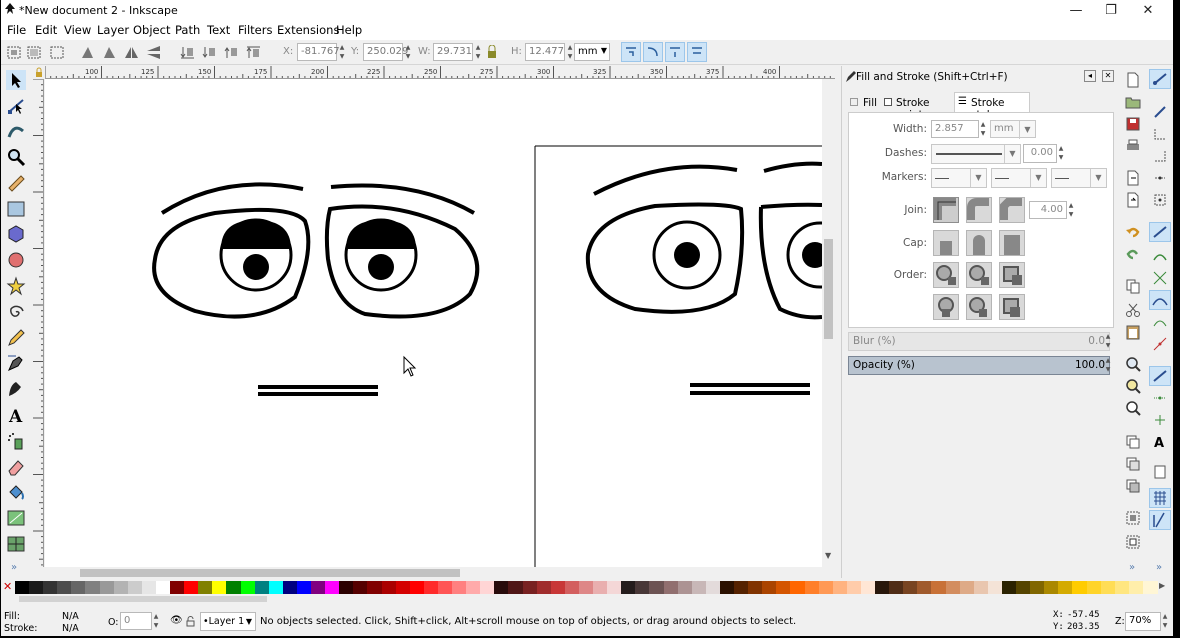 Image resolution: width=1180 pixels, height=638 pixels. Describe the element at coordinates (1160, 498) in the screenshot. I see `snap-grid-button` at that location.